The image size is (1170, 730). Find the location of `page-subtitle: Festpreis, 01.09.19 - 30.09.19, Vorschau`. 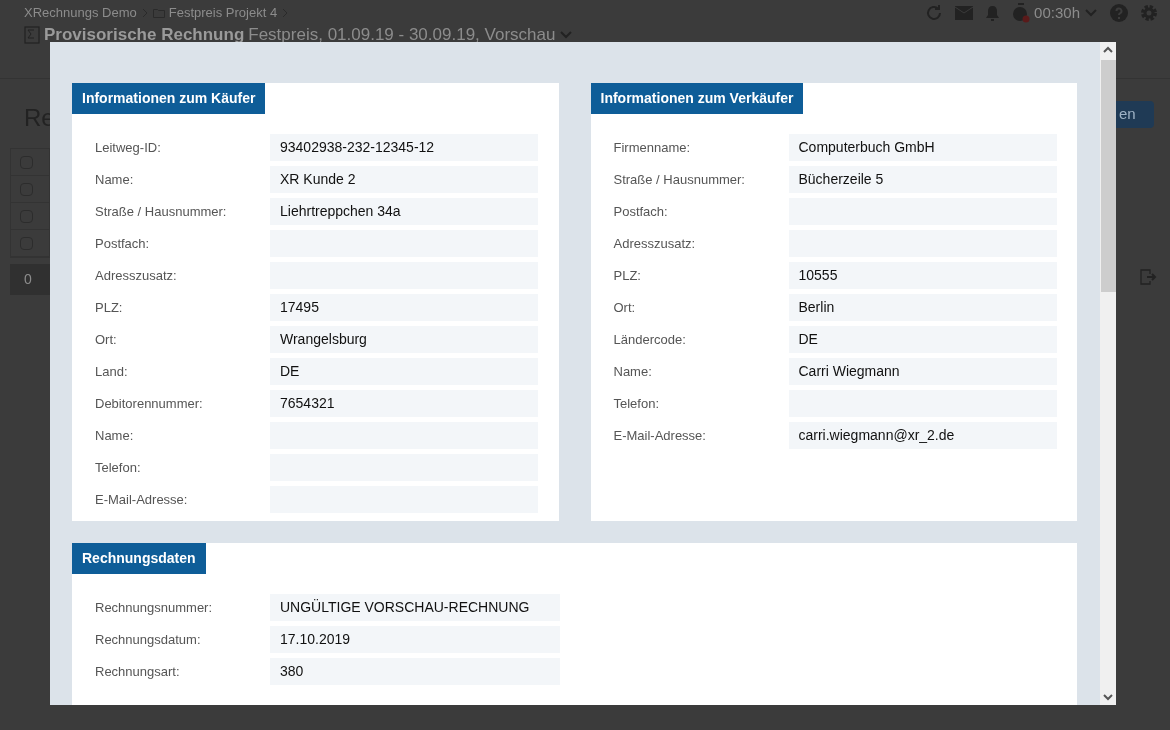

page-subtitle: Festpreis, 01.09.19 - 30.09.19, Vorschau is located at coordinates (402, 34).